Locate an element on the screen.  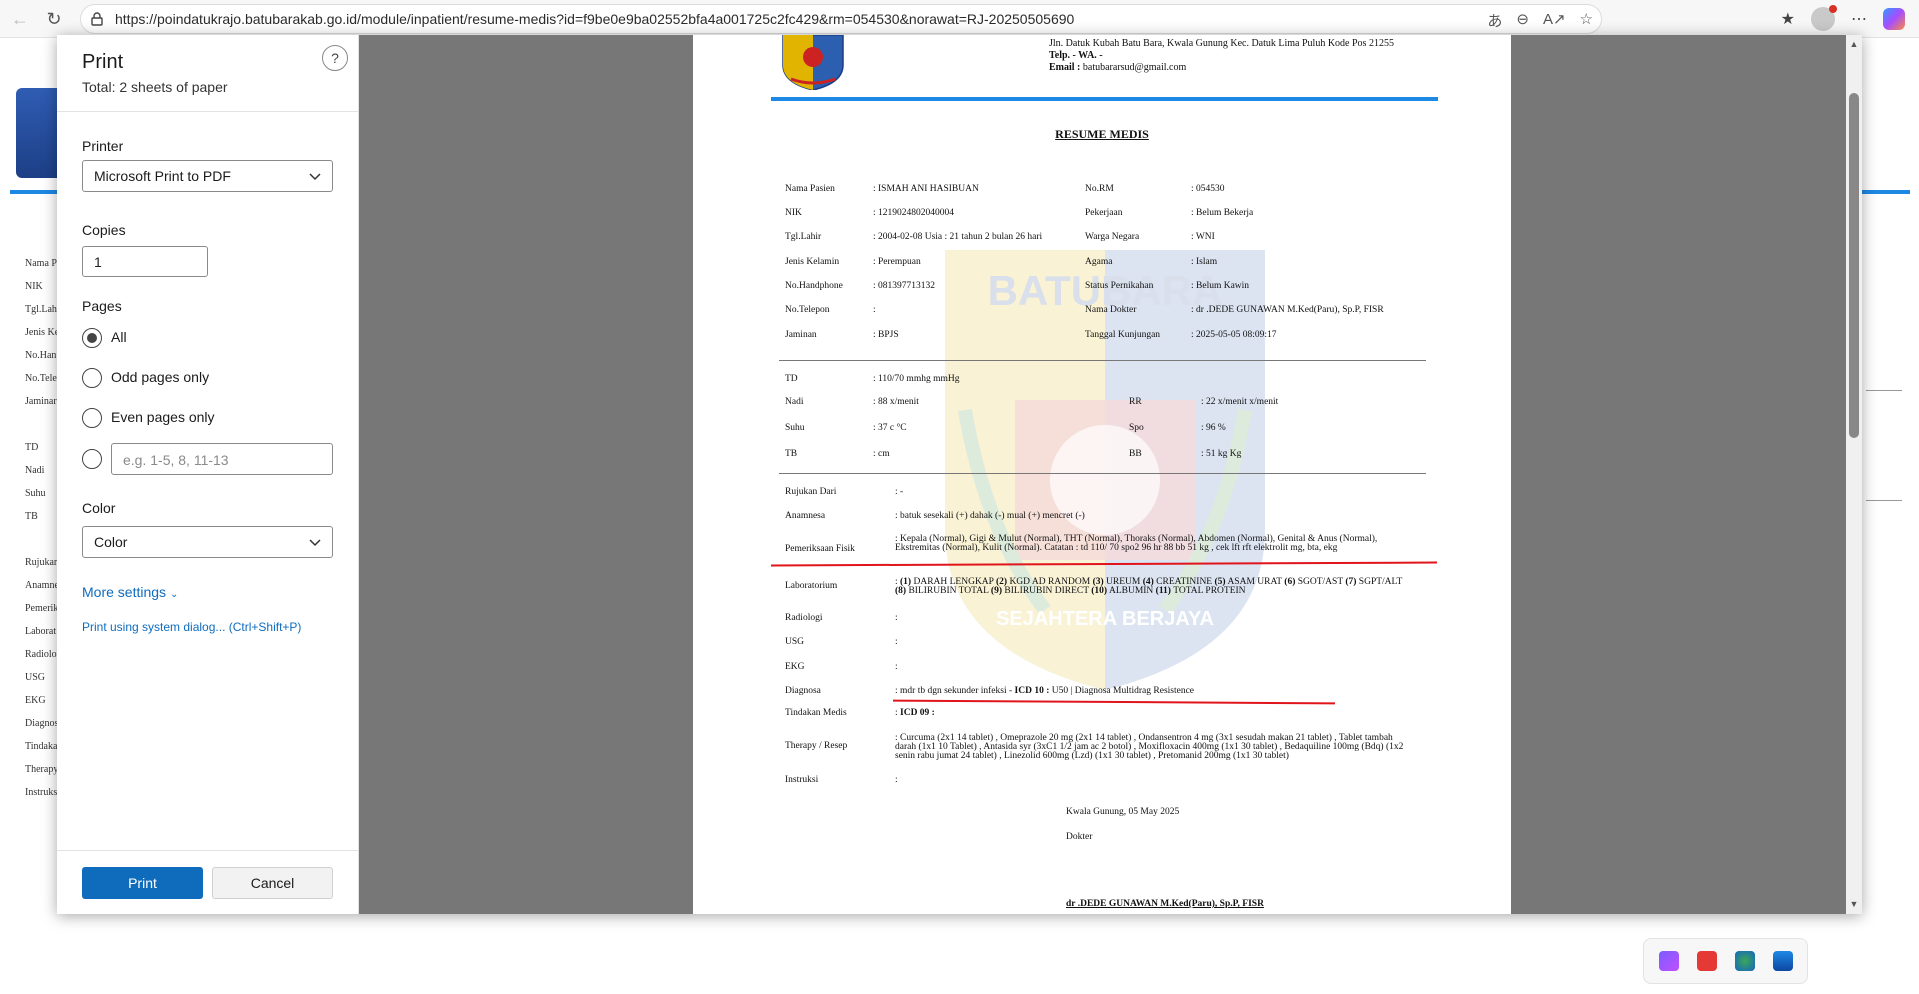
bg-label: TB is located at coordinates (31, 516).